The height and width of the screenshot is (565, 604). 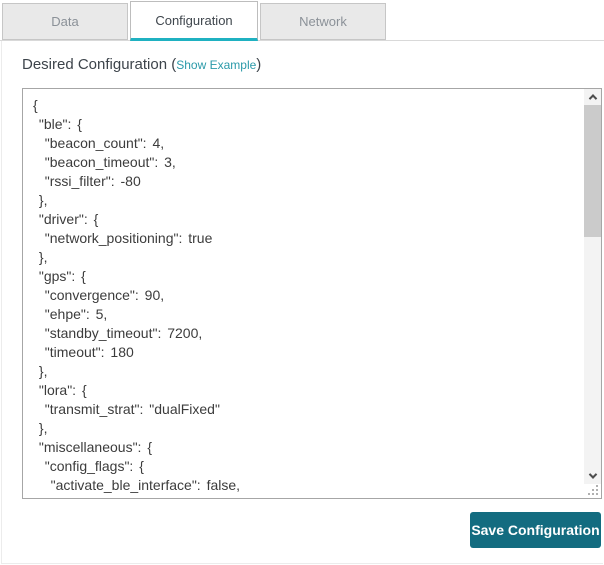 I want to click on scrollbar-down-button, so click(x=592, y=476).